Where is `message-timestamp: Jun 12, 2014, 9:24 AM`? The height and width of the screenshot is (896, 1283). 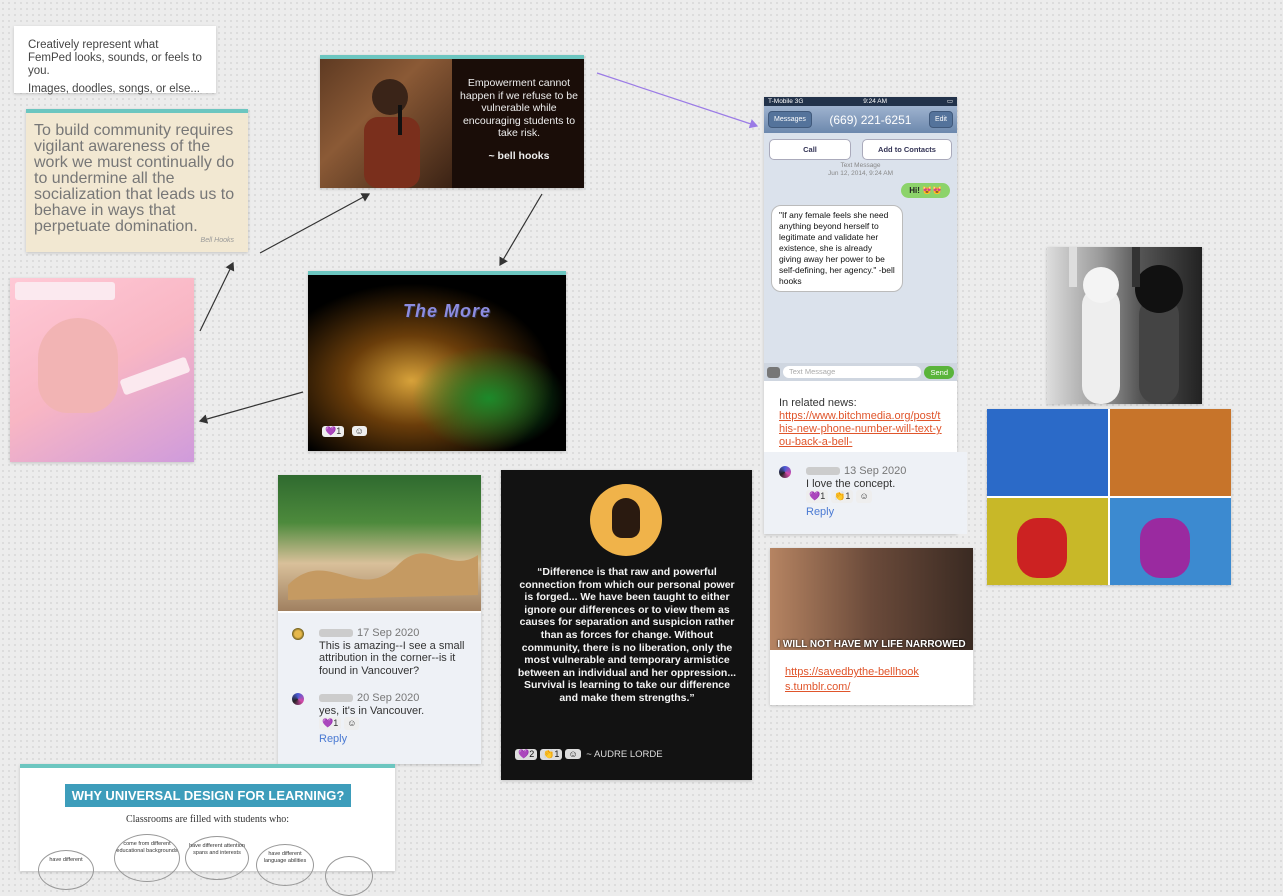 message-timestamp: Jun 12, 2014, 9:24 AM is located at coordinates (860, 173).